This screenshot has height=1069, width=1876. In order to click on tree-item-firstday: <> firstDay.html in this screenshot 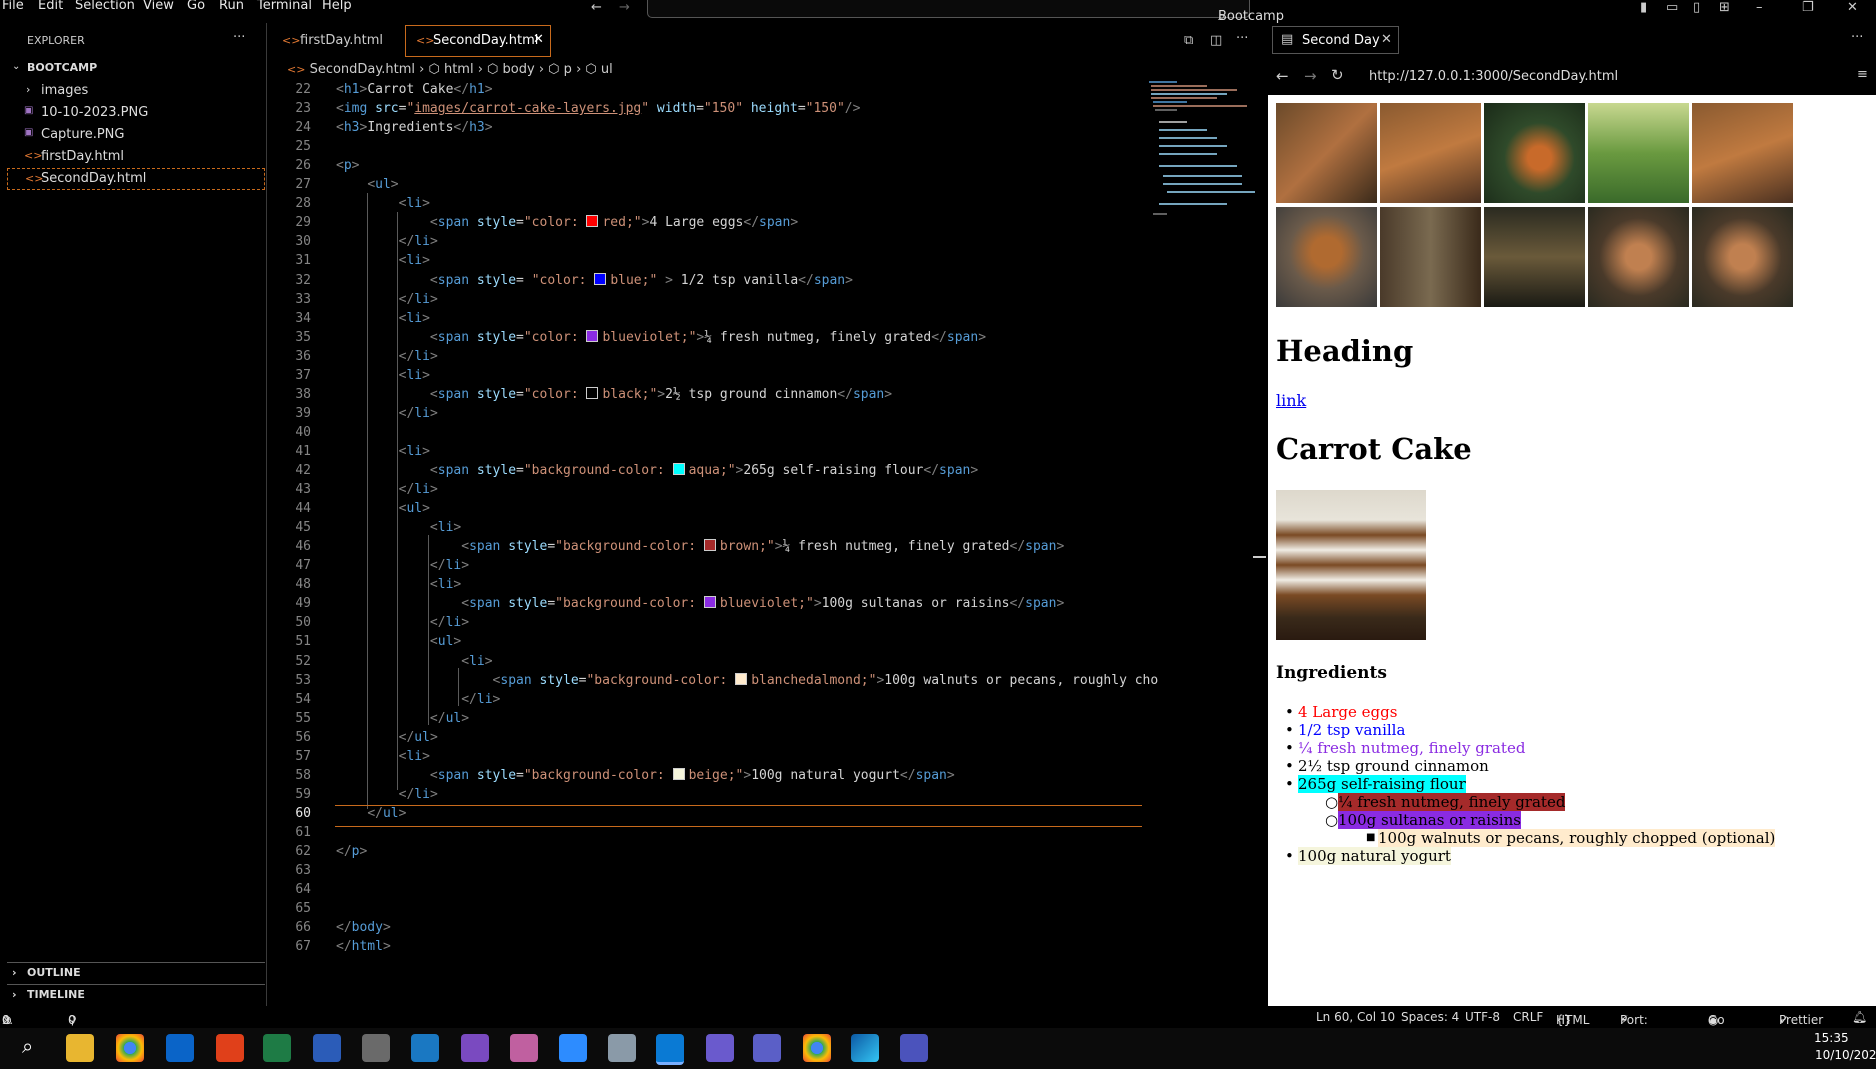, I will do `click(133, 157)`.